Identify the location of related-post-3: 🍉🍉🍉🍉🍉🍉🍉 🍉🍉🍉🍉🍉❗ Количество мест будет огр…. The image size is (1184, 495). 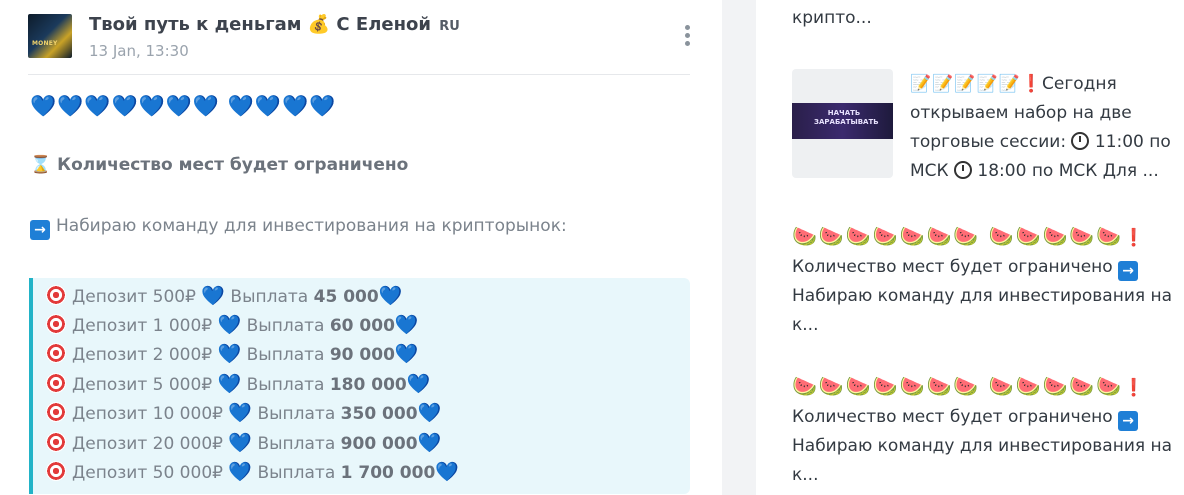
(986, 431).